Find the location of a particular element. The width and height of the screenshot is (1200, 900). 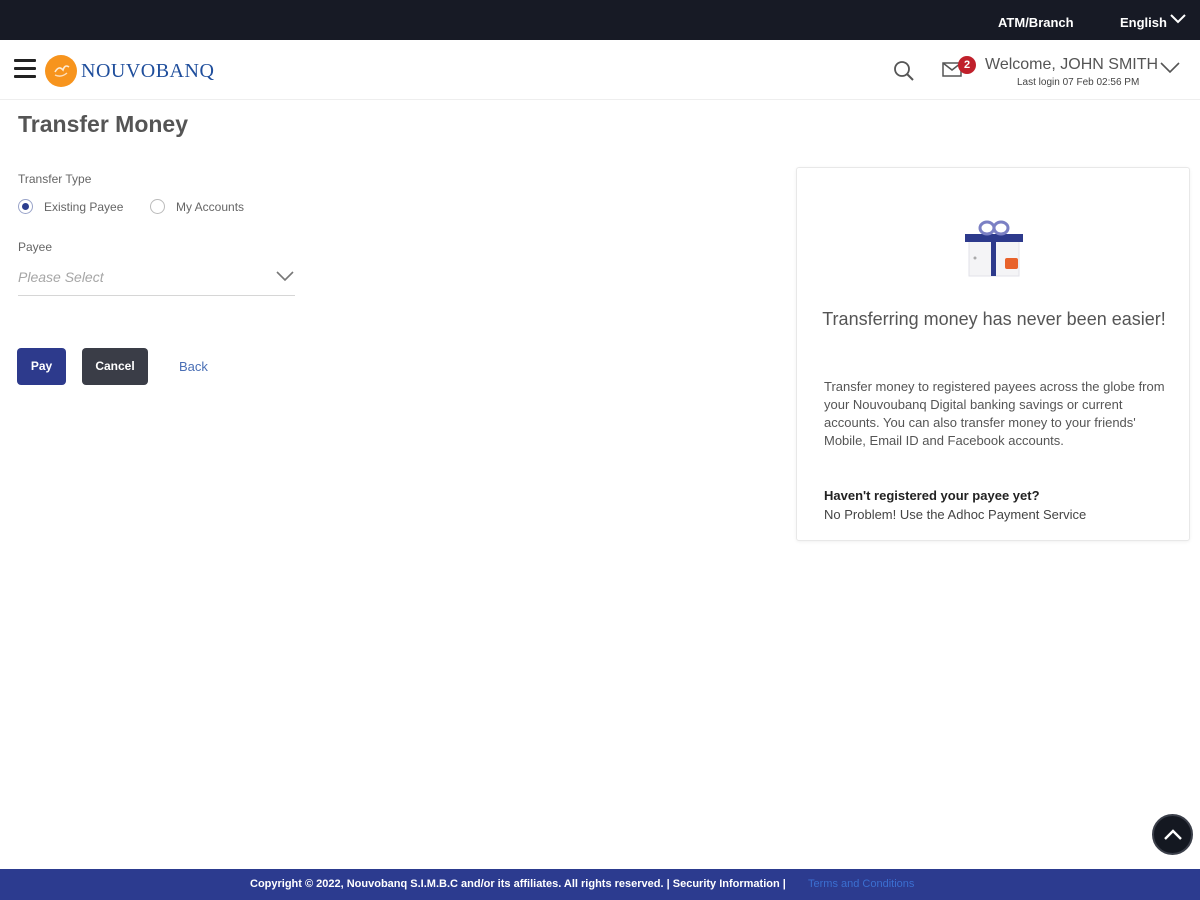

scroll-to-top-button is located at coordinates (1172, 834).